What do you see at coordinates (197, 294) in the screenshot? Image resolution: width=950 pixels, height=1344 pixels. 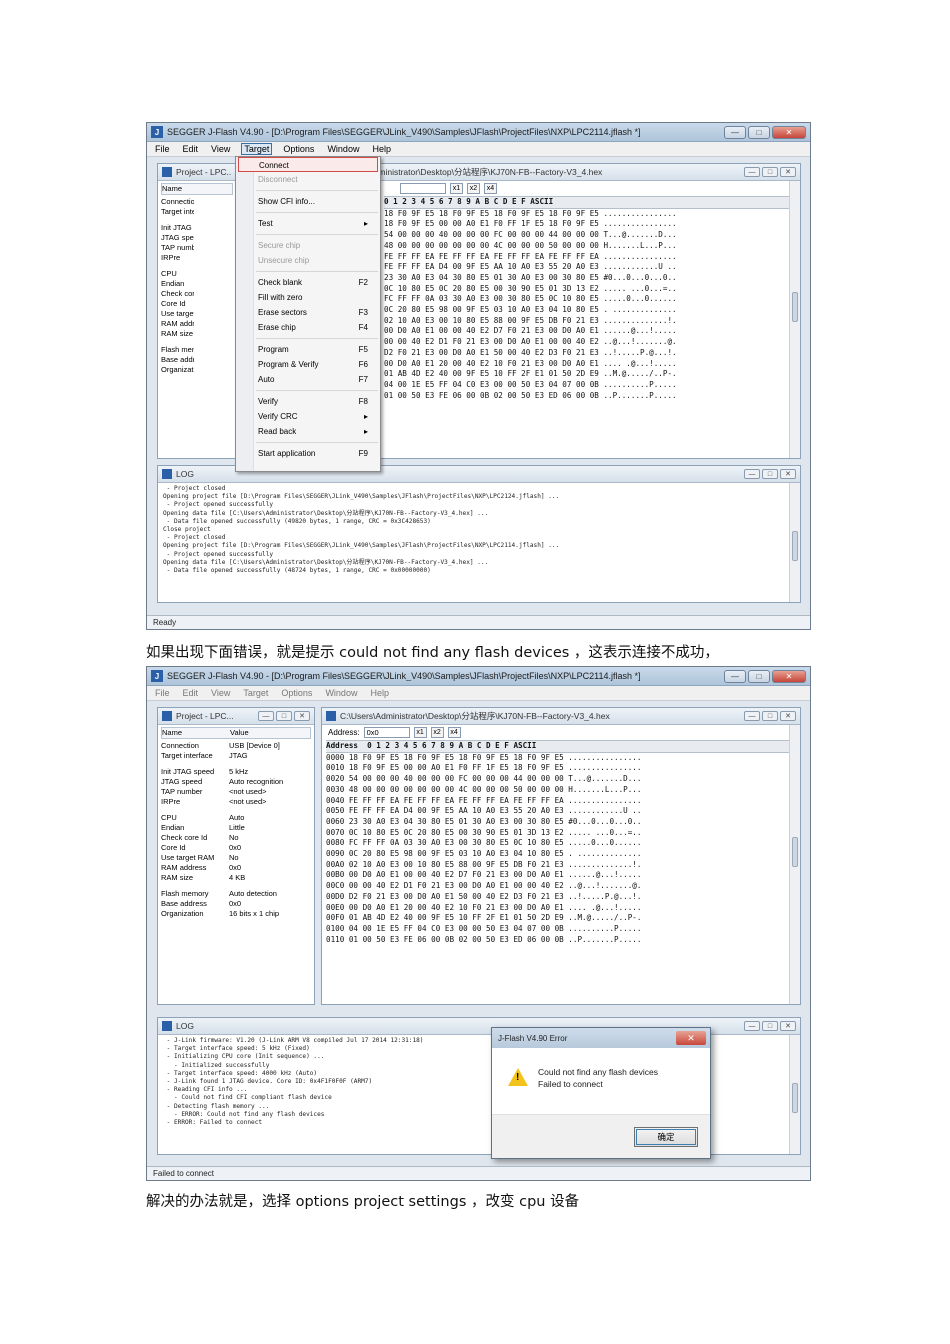 I see `property-row: Check core Id` at bounding box center [197, 294].